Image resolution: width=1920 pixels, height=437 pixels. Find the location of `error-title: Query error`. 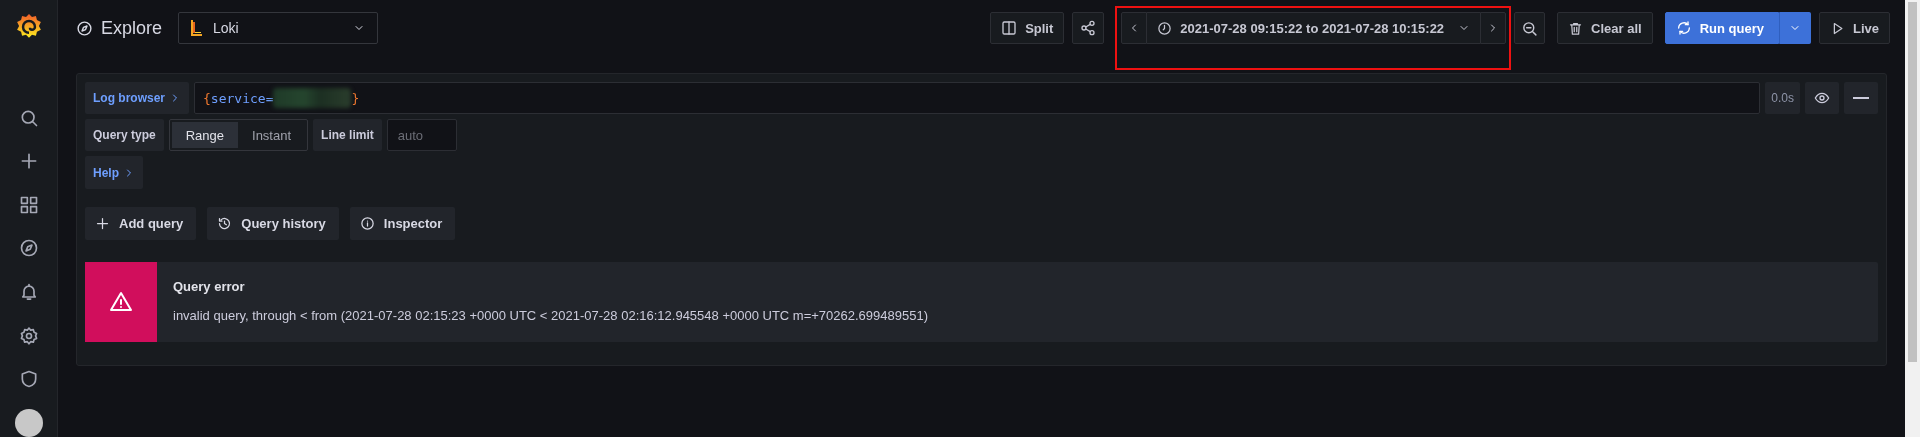

error-title: Query error is located at coordinates (209, 286).